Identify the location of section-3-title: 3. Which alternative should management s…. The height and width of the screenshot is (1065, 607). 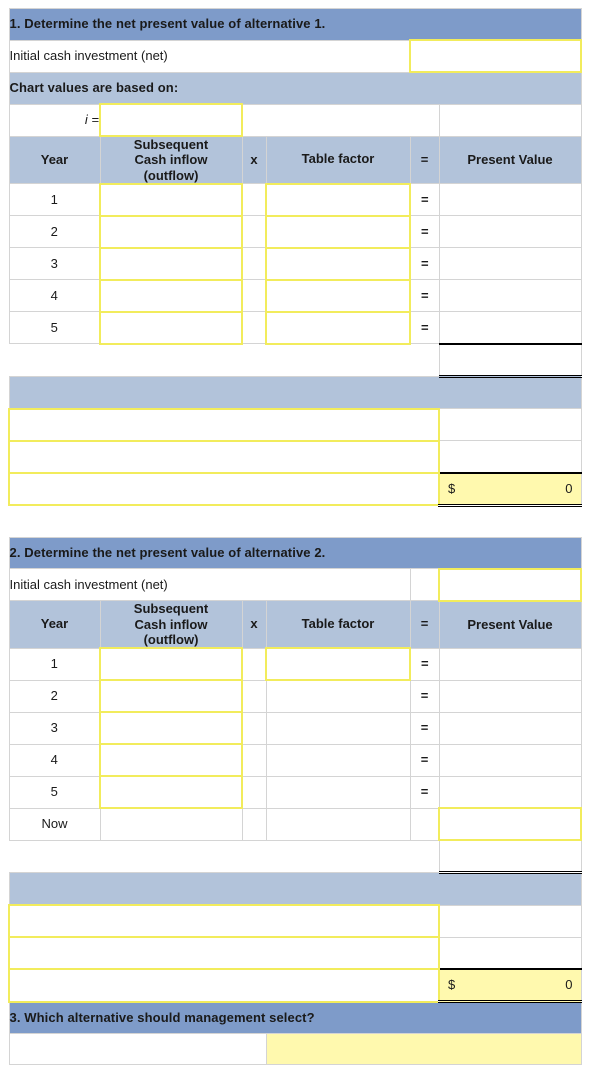
(295, 1018).